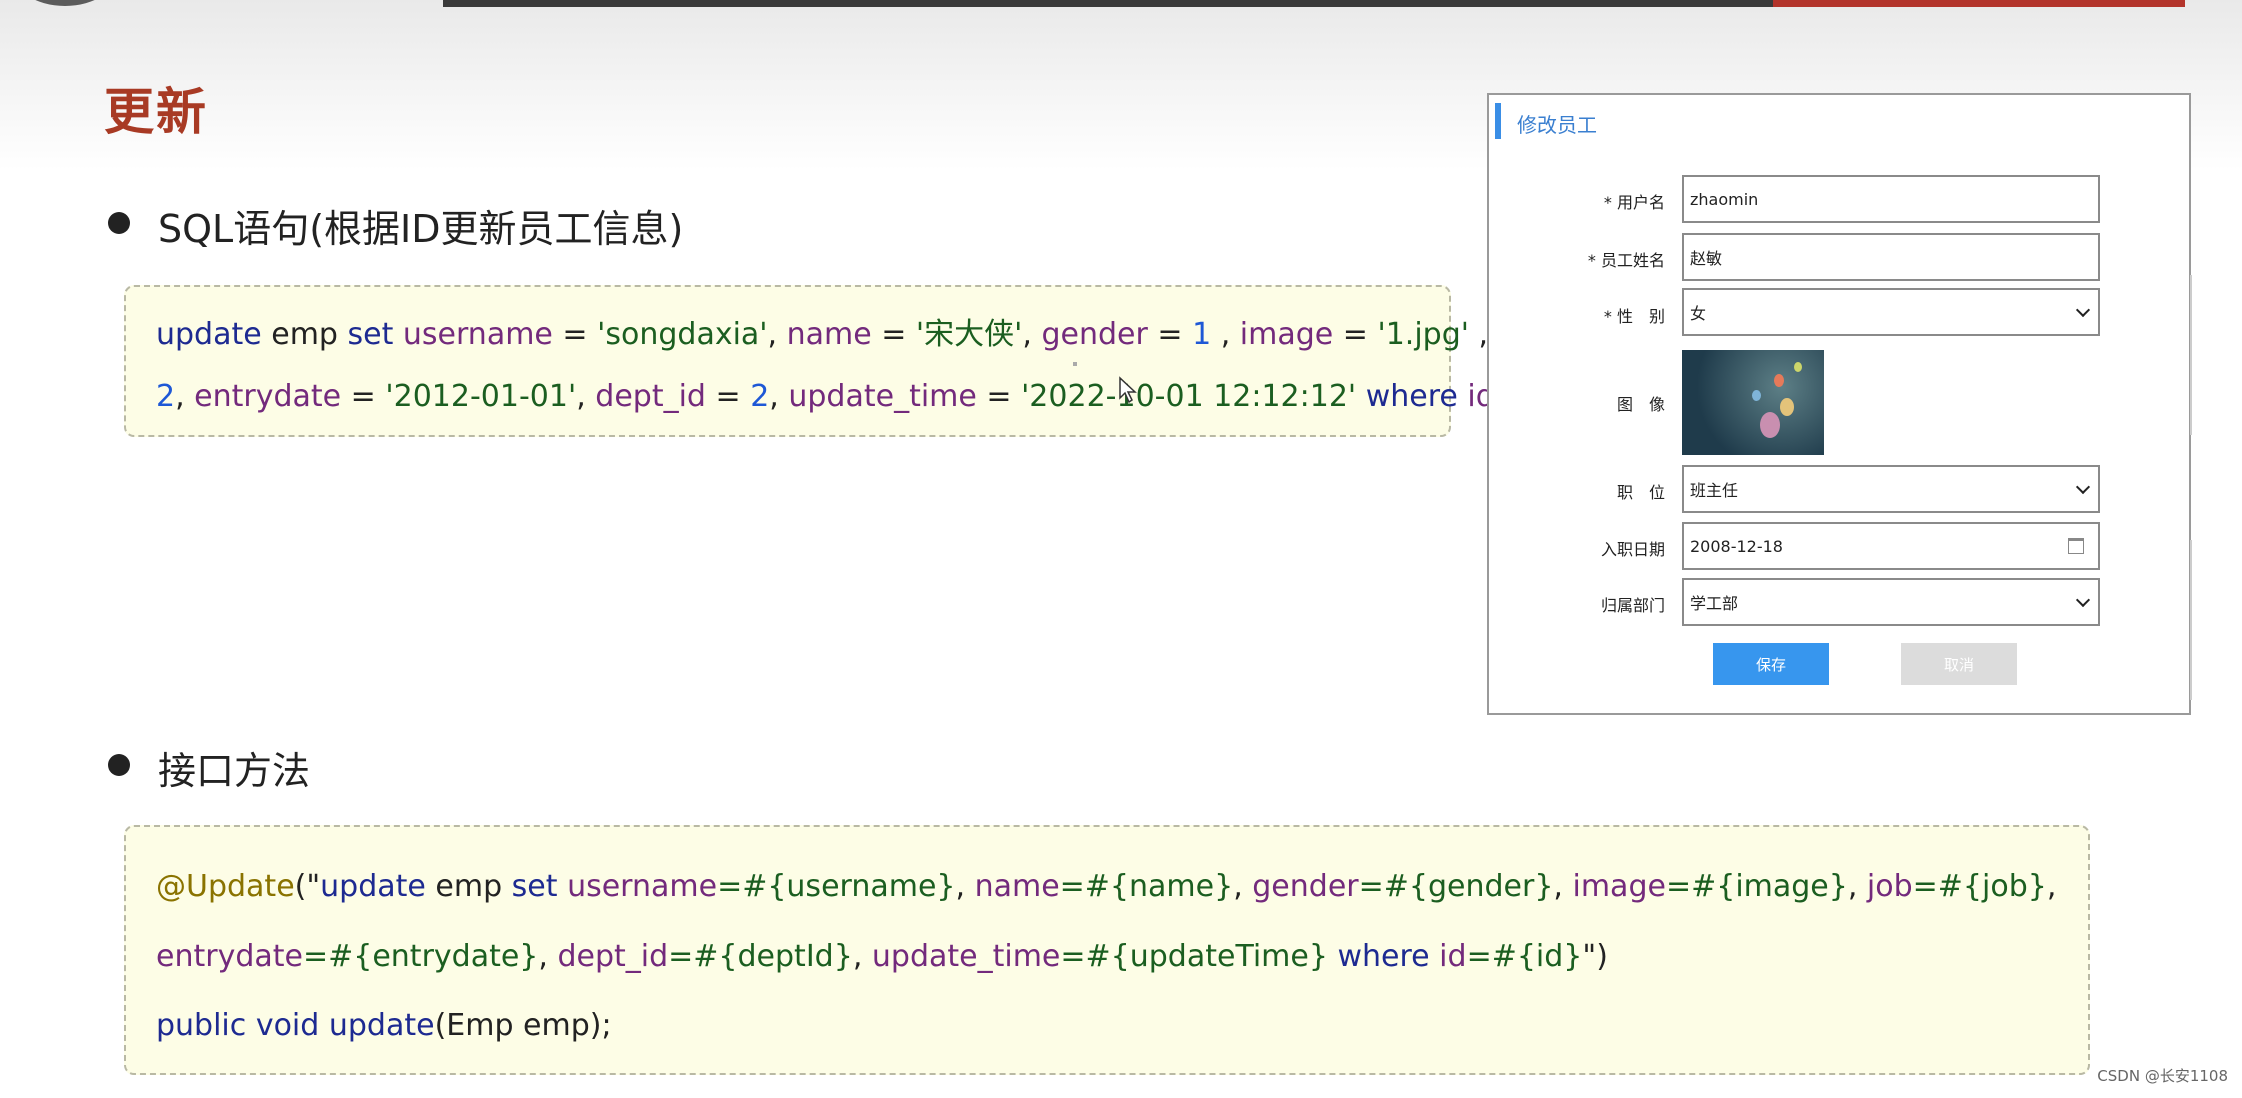 The image size is (2242, 1098). What do you see at coordinates (1753, 402) in the screenshot?
I see `employee-image` at bounding box center [1753, 402].